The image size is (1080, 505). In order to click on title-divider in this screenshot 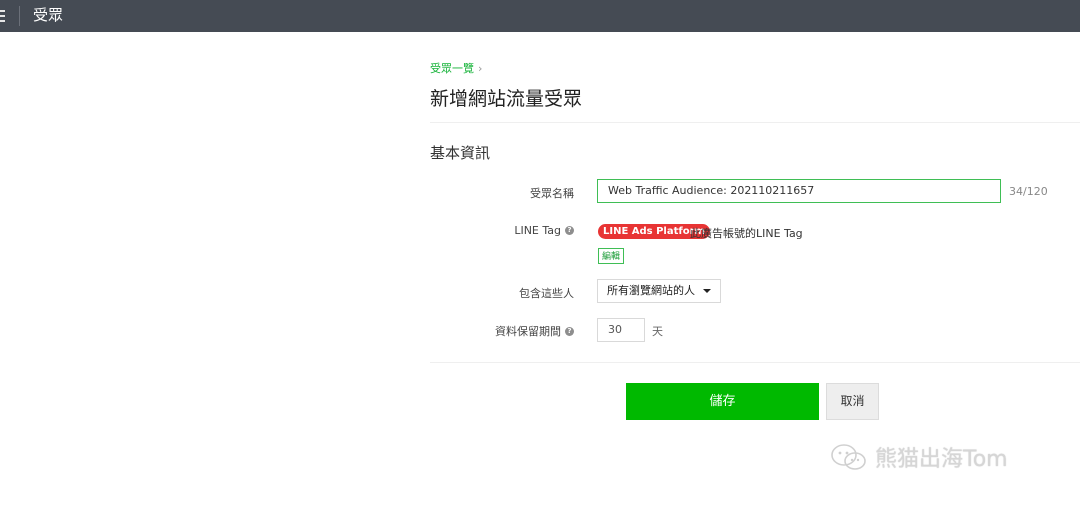, I will do `click(755, 122)`.